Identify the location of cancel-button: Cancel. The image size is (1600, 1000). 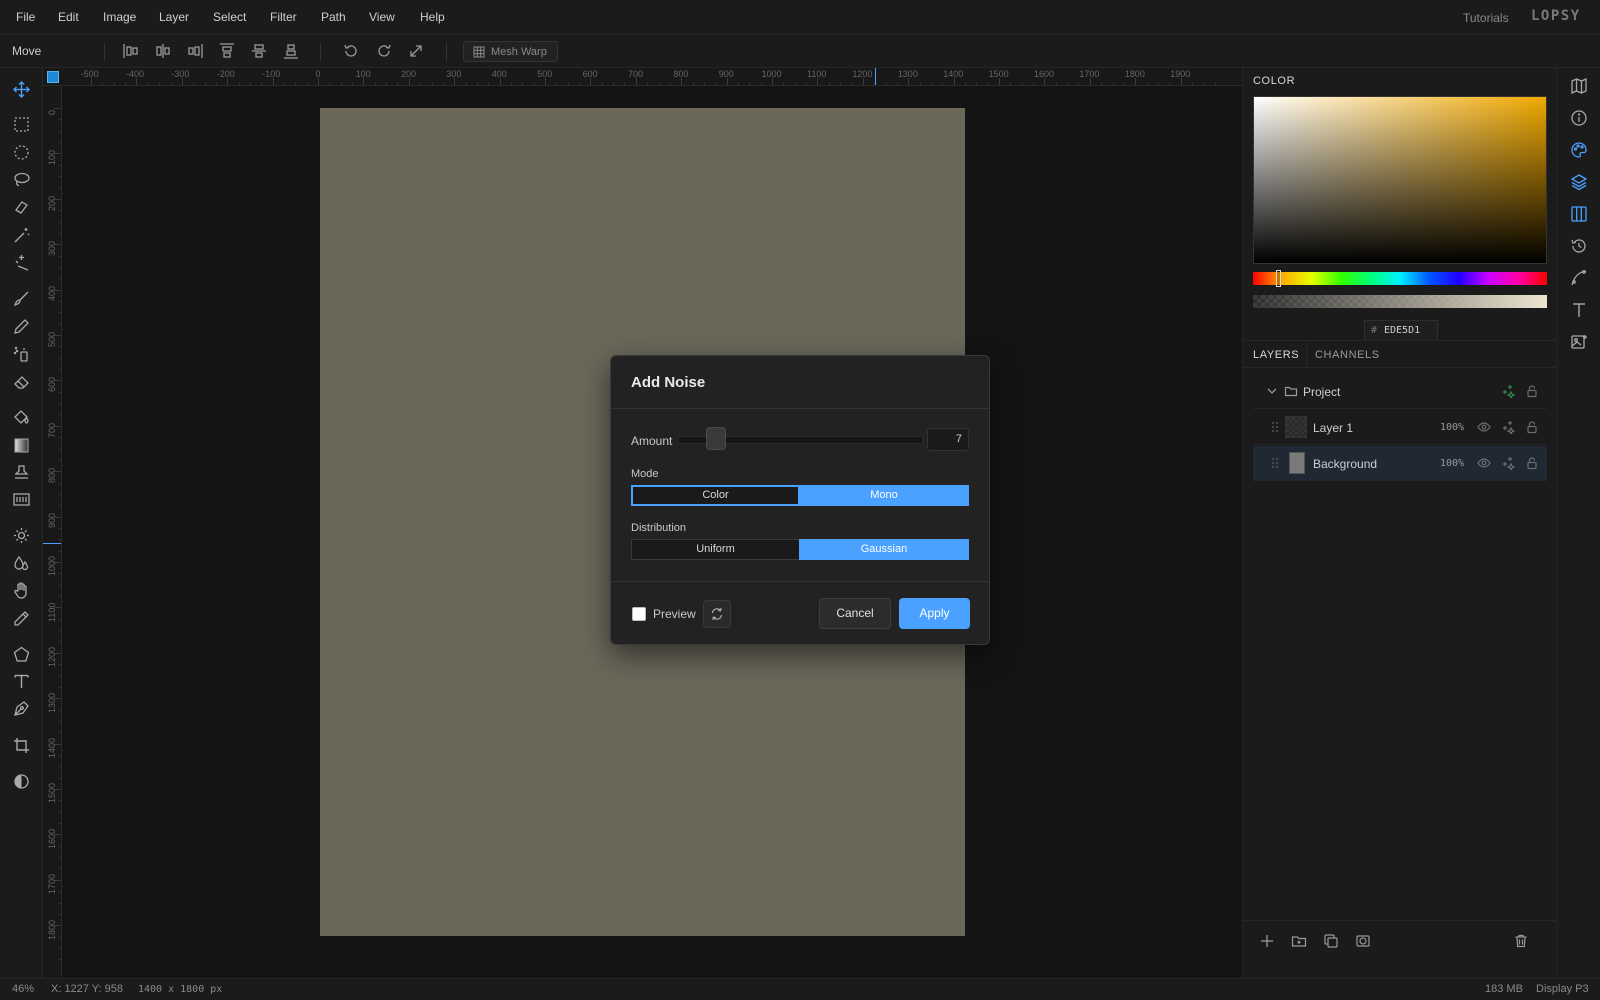
(855, 613).